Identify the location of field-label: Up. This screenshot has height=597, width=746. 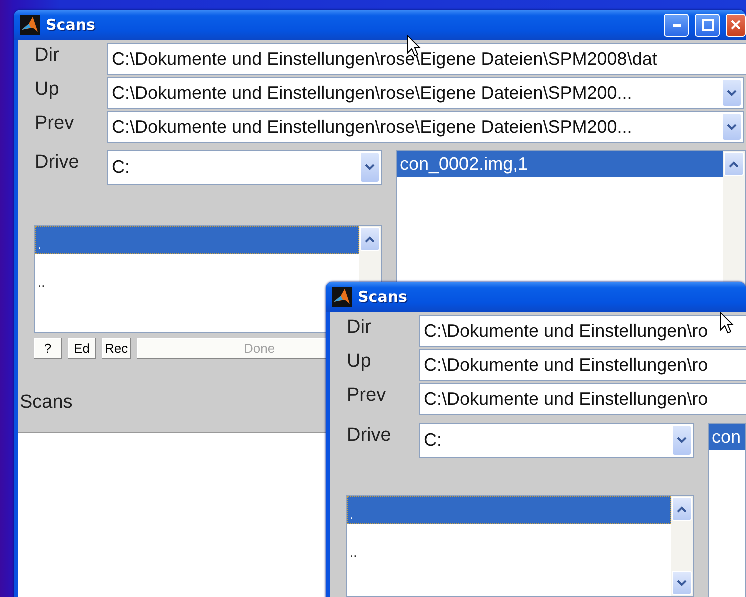
(47, 90).